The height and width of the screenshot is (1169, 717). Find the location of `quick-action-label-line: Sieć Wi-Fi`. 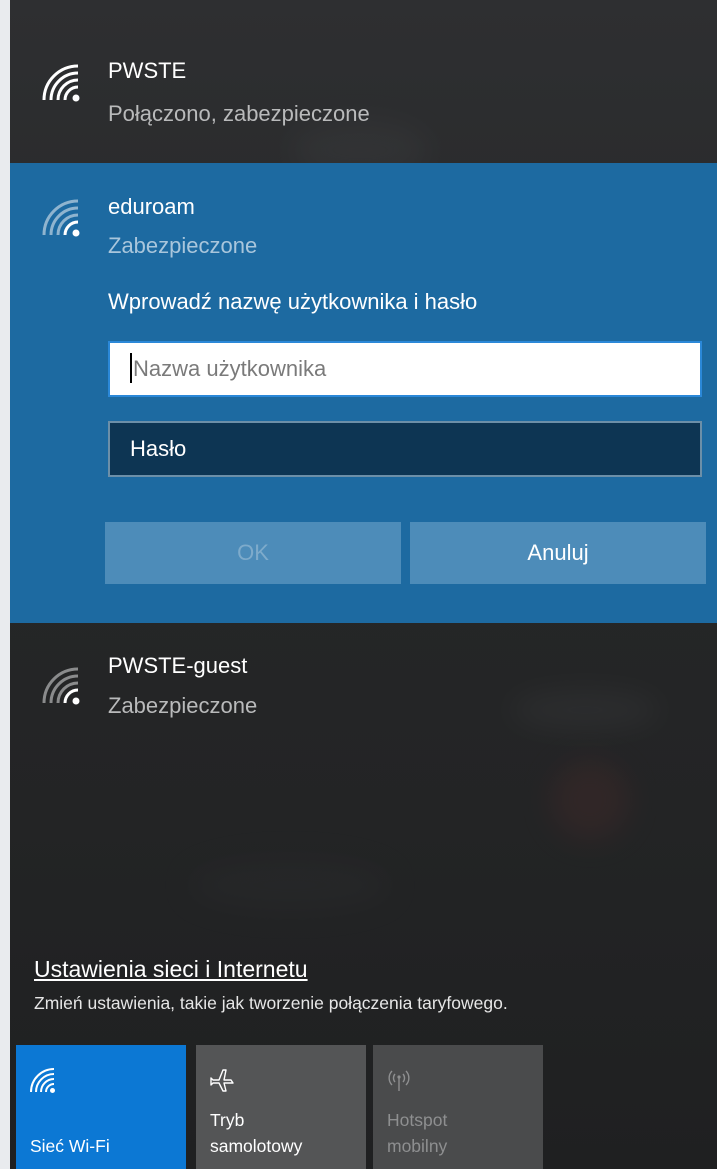

quick-action-label-line: Sieć Wi-Fi is located at coordinates (70, 1146).